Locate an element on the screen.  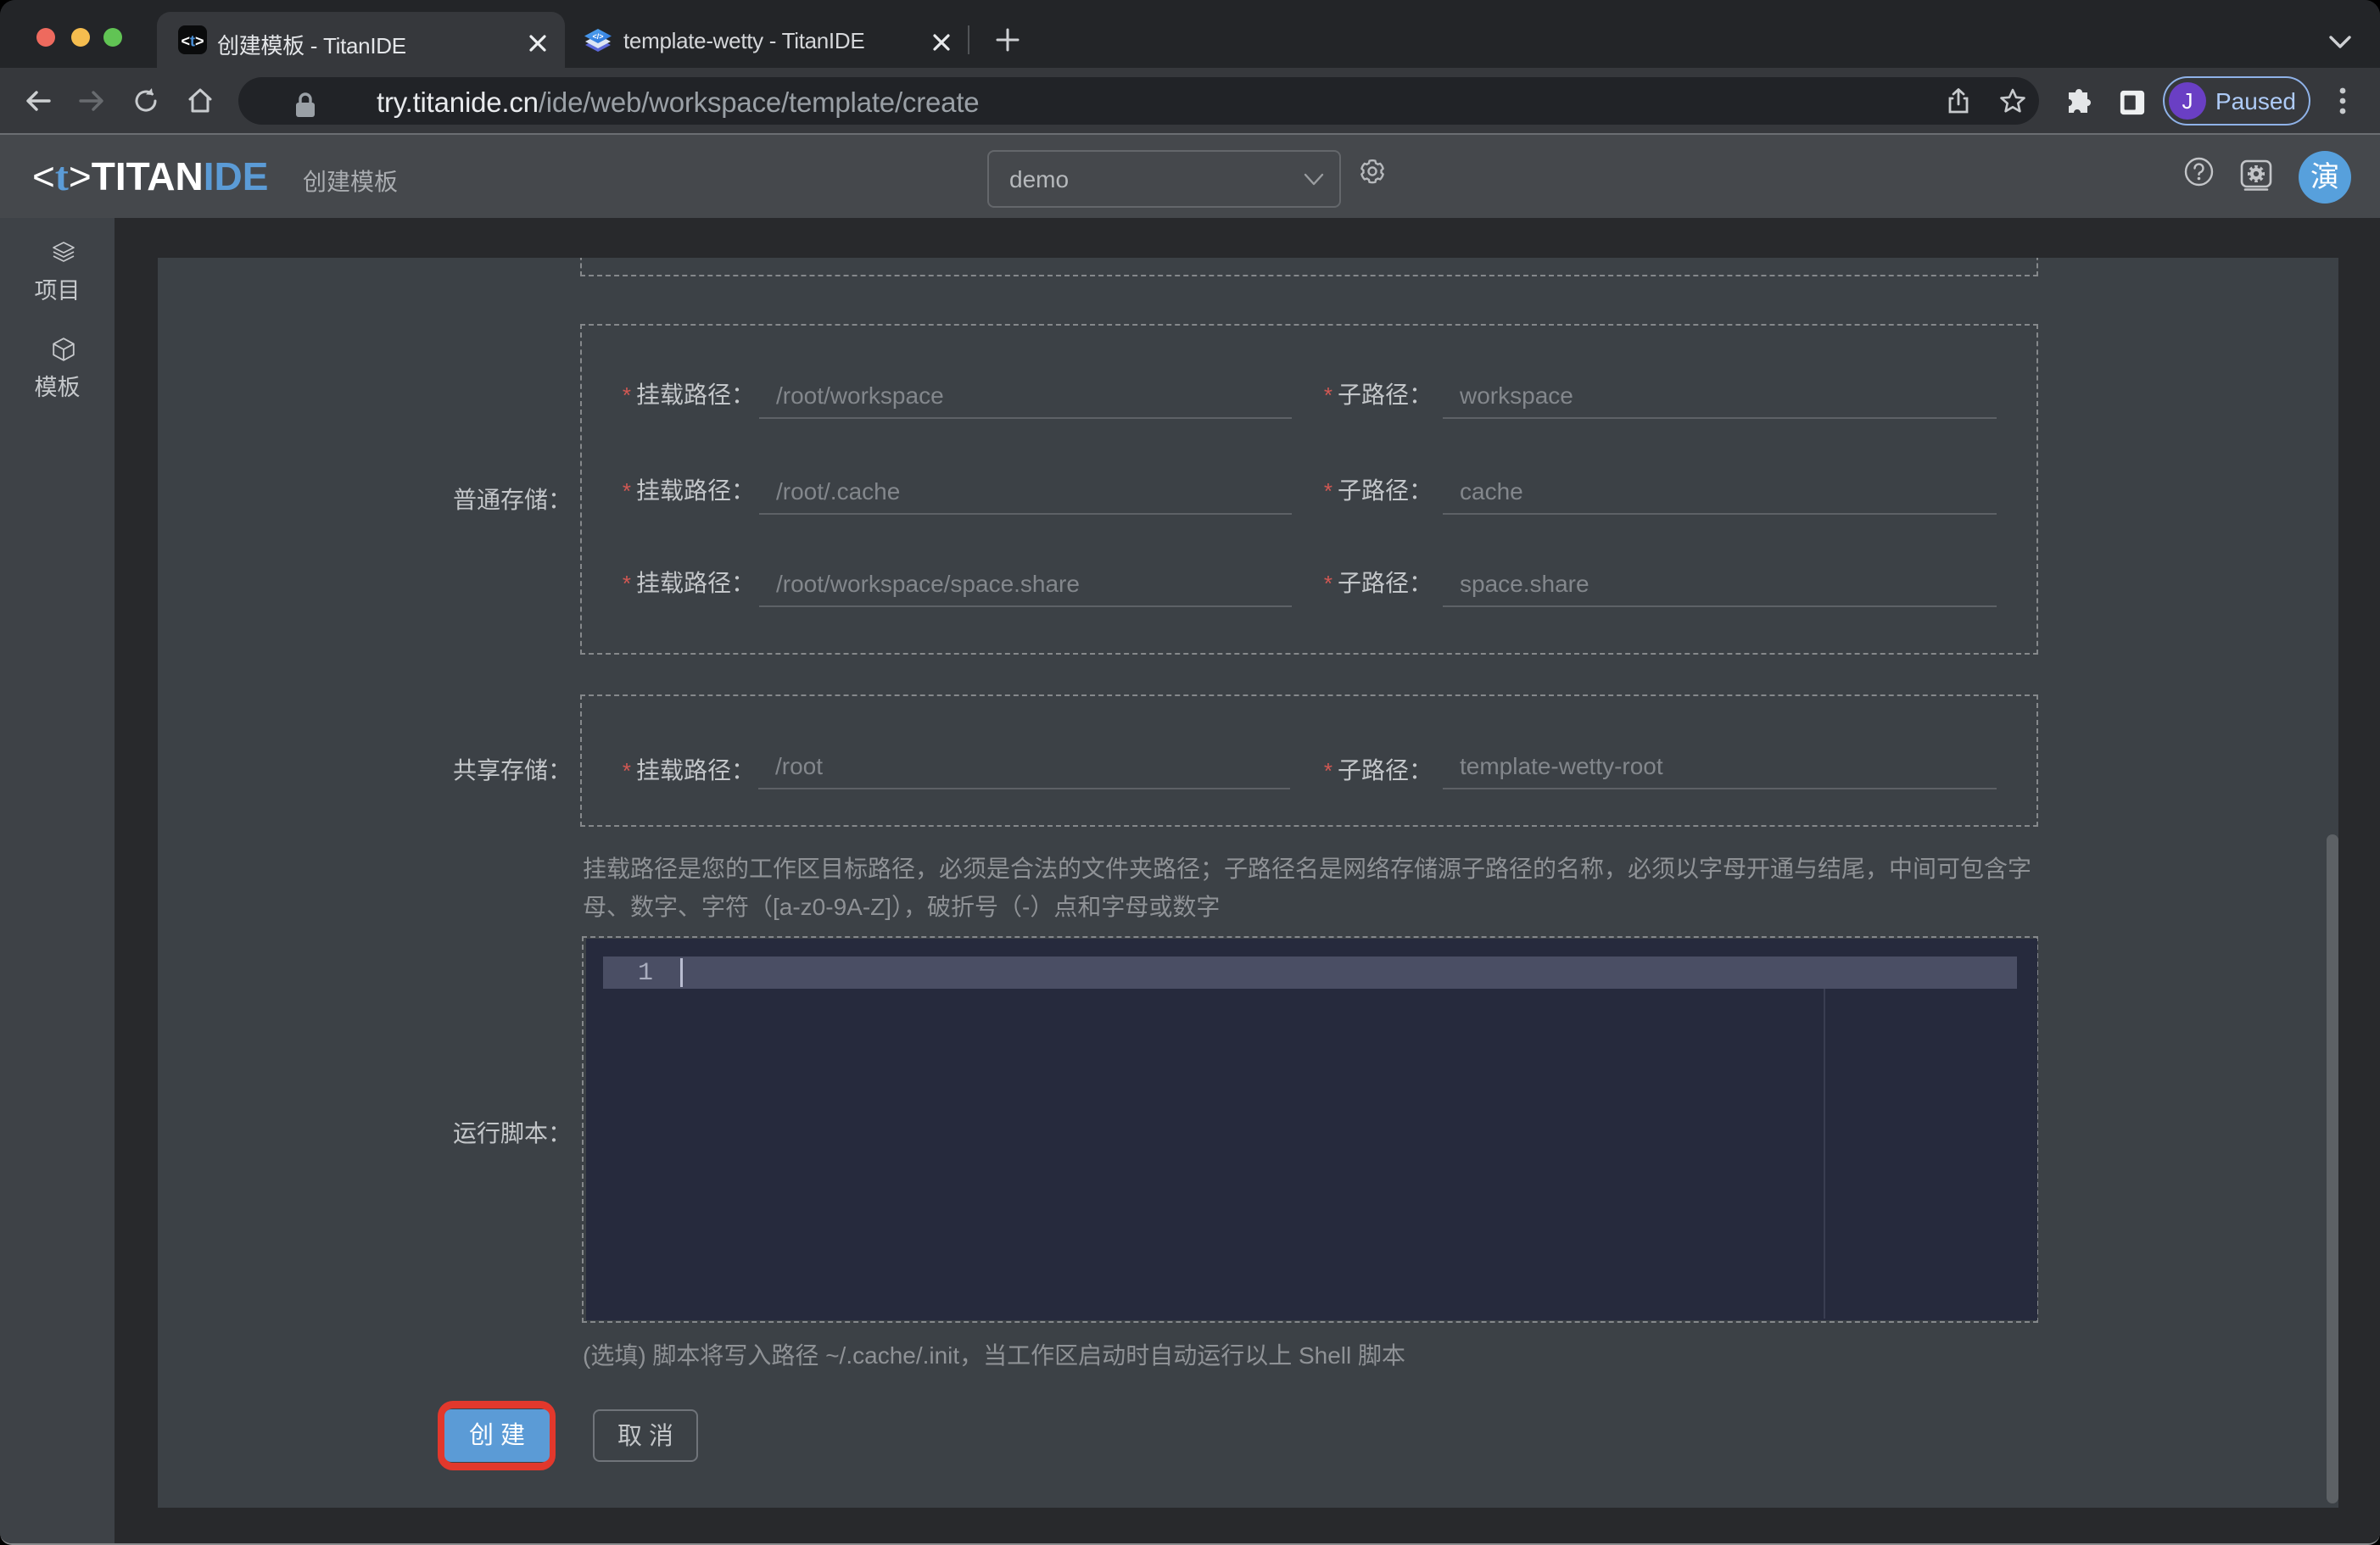
svg-text: <t> is located at coordinates (192, 41).